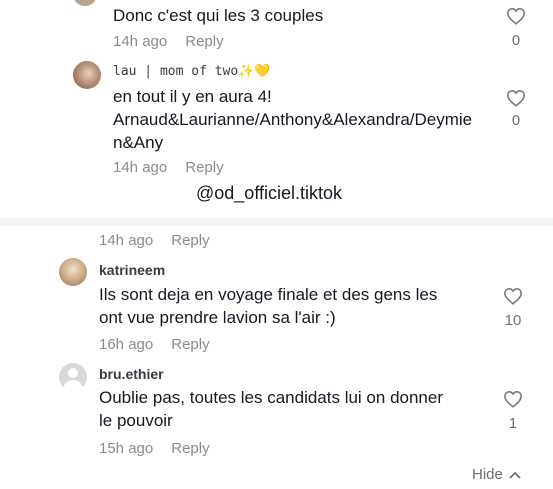 This screenshot has height=489, width=553. What do you see at coordinates (515, 474) in the screenshot?
I see `chevron-up-icon` at bounding box center [515, 474].